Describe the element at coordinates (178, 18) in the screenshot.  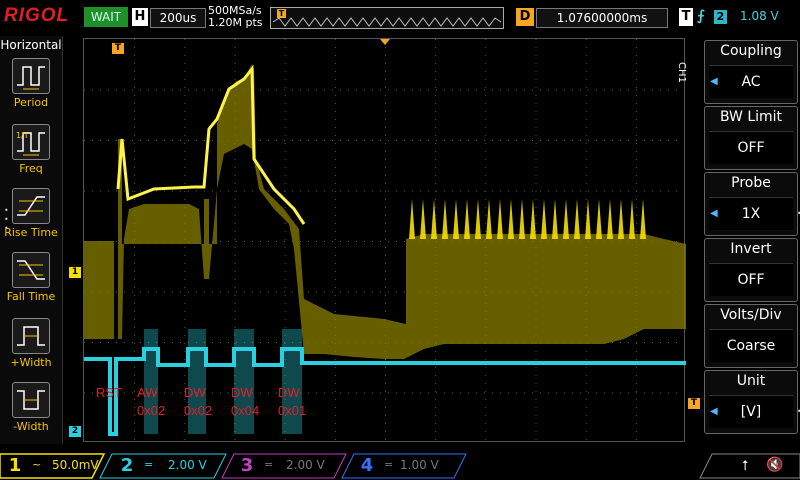
I see `timebase-readout: 200us` at that location.